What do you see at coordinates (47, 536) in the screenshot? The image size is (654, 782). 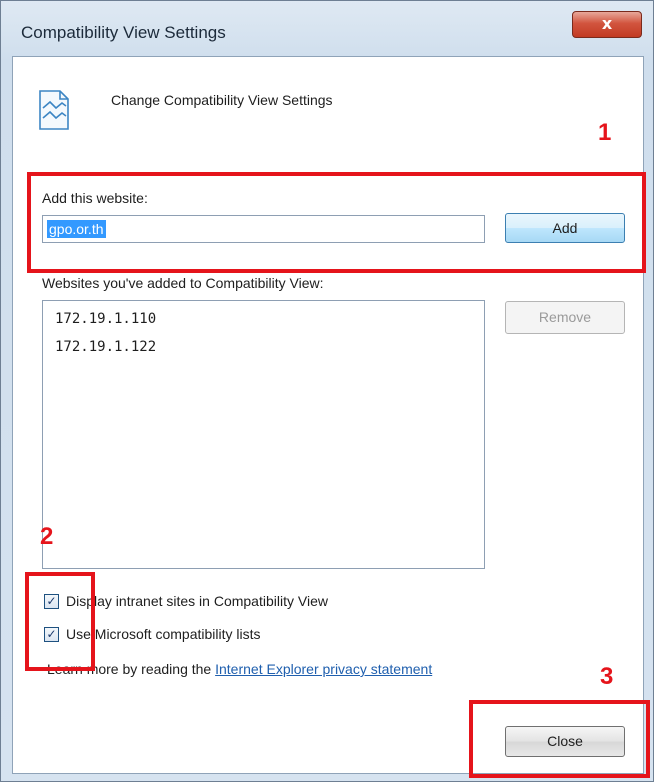 I see `annotation-number-2: 2` at bounding box center [47, 536].